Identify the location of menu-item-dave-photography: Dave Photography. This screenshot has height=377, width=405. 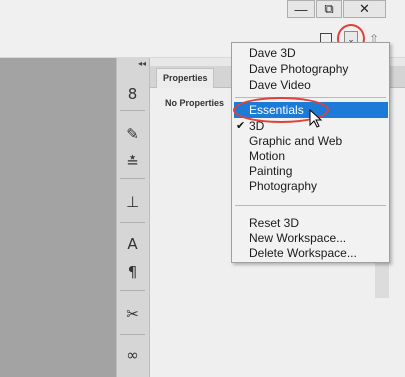
(298, 69).